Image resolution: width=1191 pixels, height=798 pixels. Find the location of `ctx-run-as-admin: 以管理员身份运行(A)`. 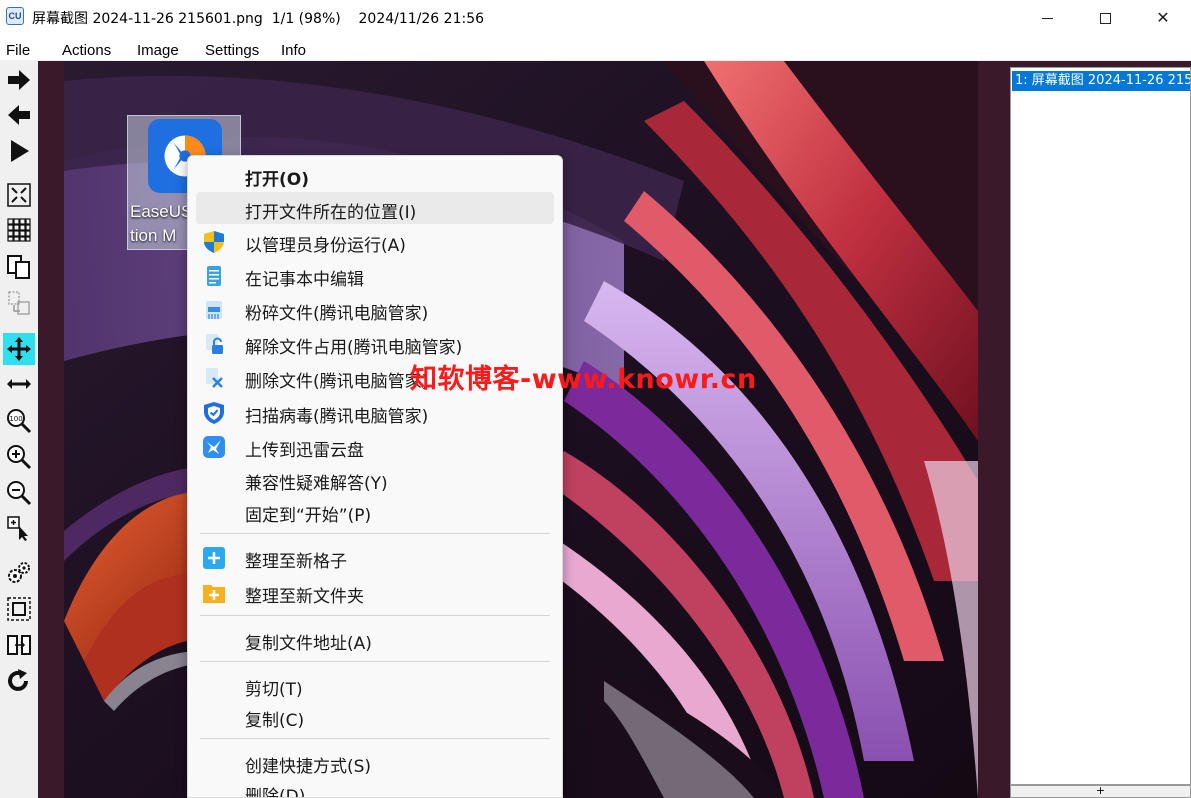

ctx-run-as-admin: 以管理员身份运行(A) is located at coordinates (375, 241).